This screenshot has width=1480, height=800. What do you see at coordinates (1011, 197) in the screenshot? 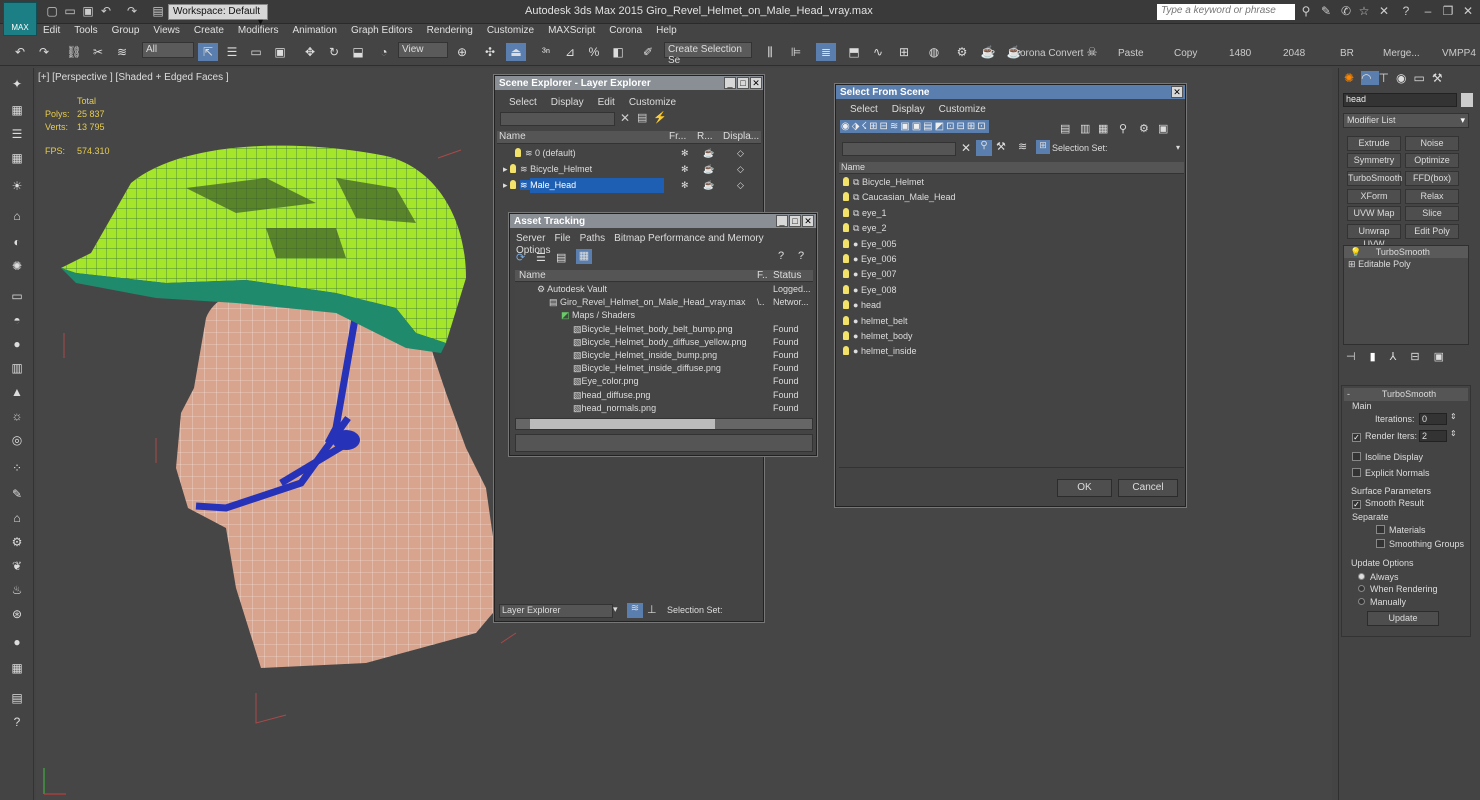
I see `object-row: ⧉ Caucasian_Male_Head` at bounding box center [1011, 197].